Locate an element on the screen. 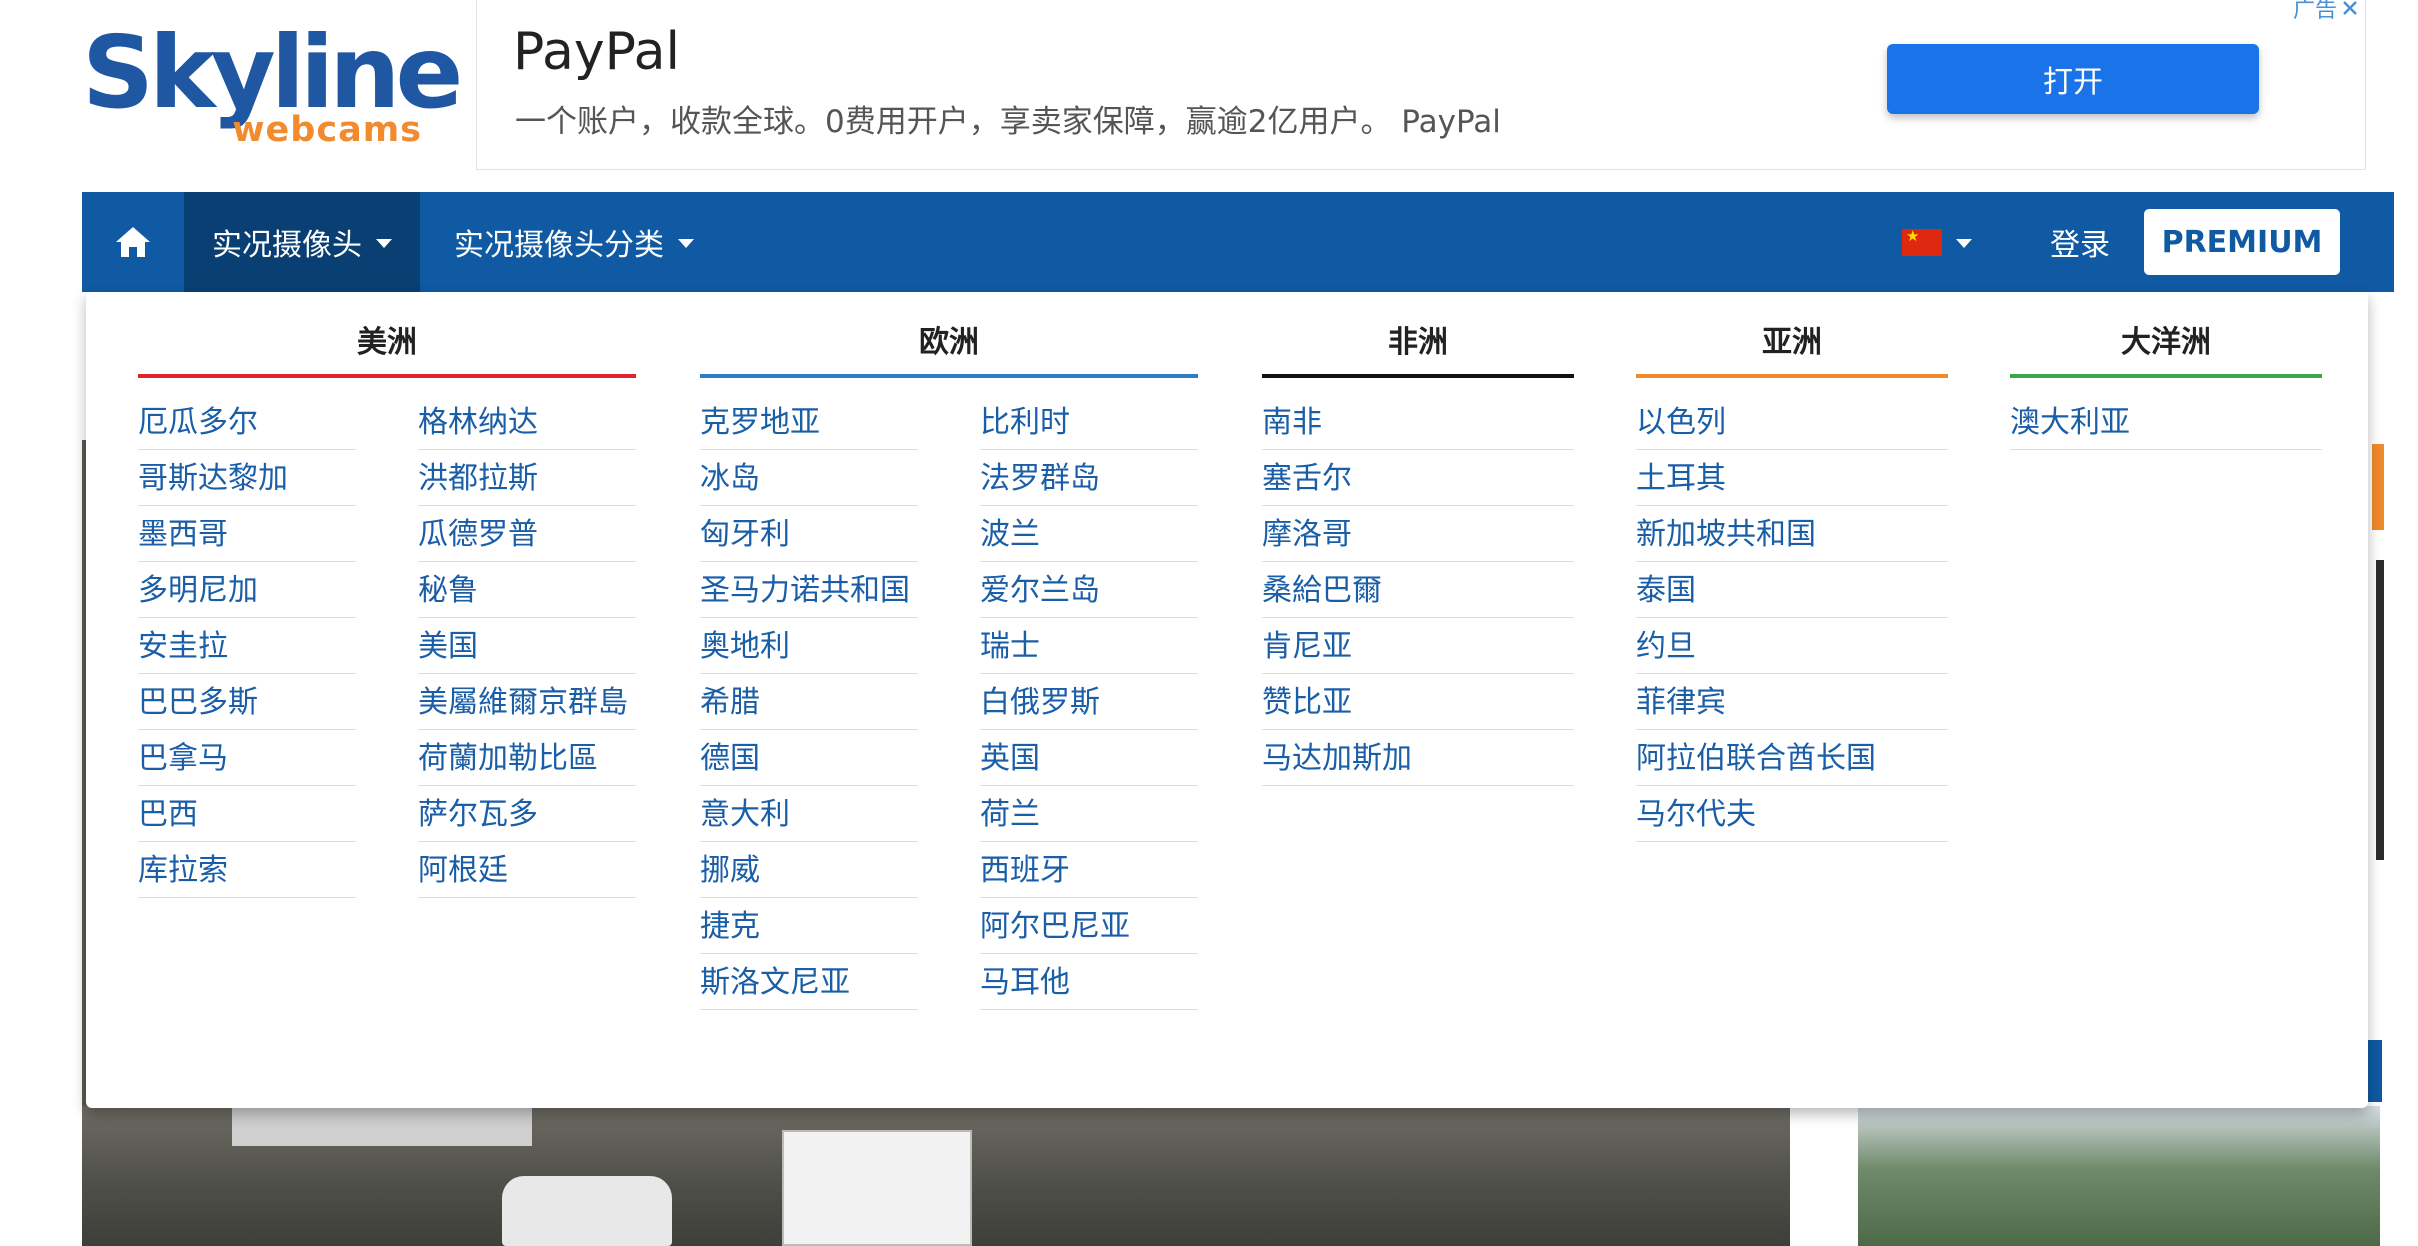  country-link: 洪都拉斯 is located at coordinates (527, 478).